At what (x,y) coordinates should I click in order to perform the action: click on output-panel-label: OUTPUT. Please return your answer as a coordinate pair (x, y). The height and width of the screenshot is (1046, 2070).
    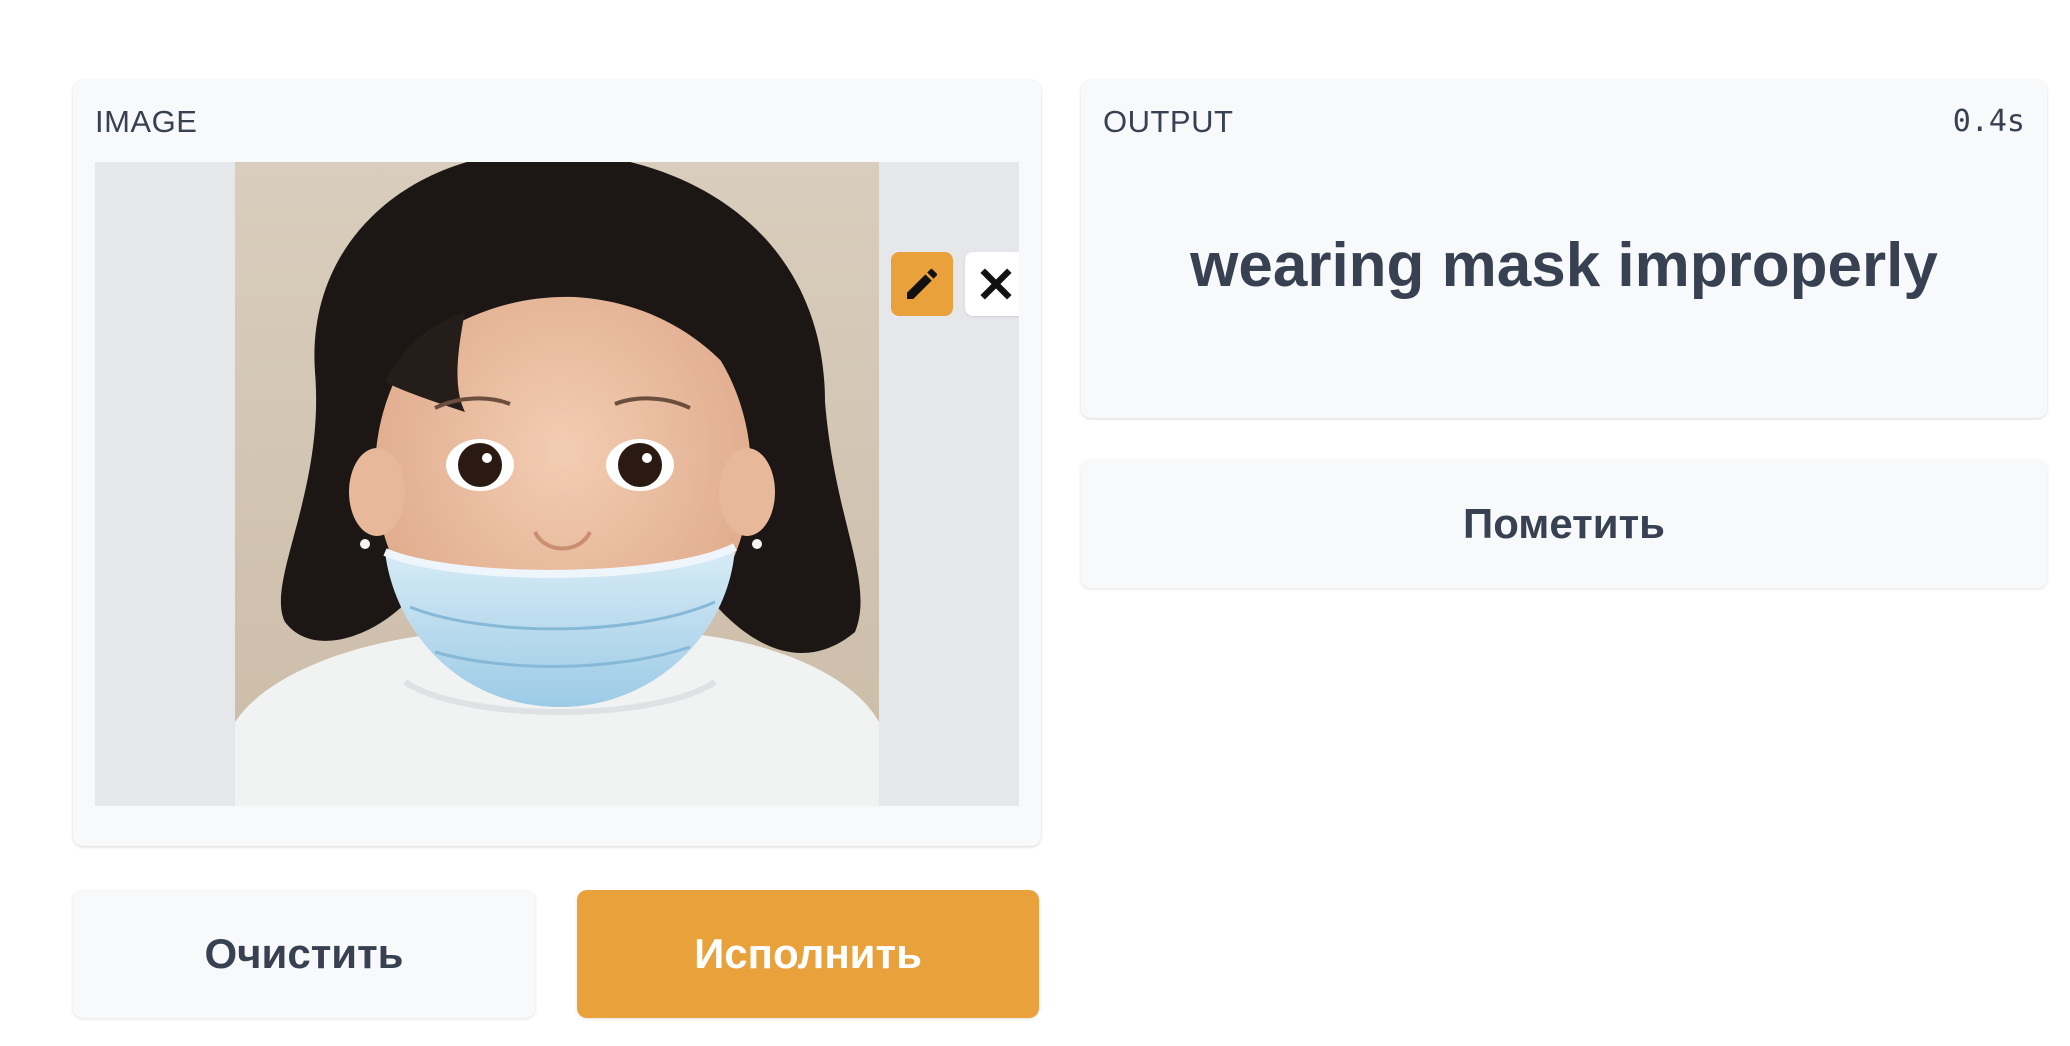
    Looking at the image, I should click on (1168, 121).